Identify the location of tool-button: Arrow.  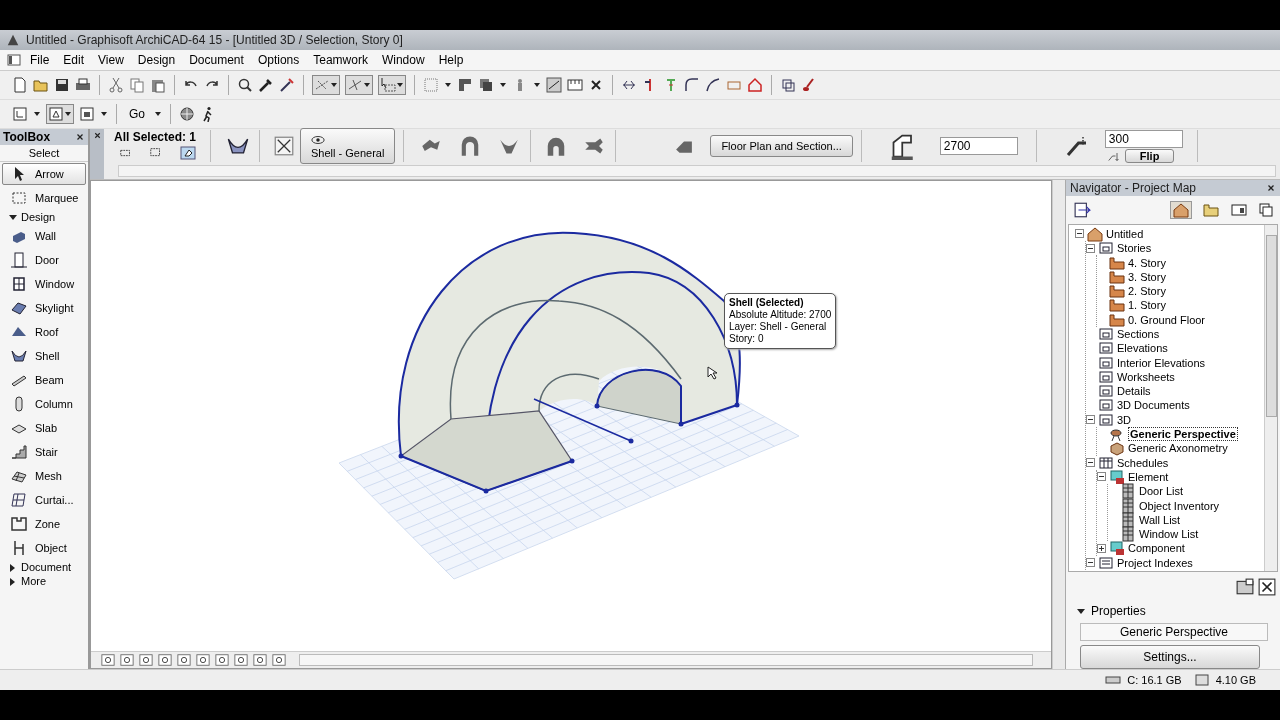
(44, 174).